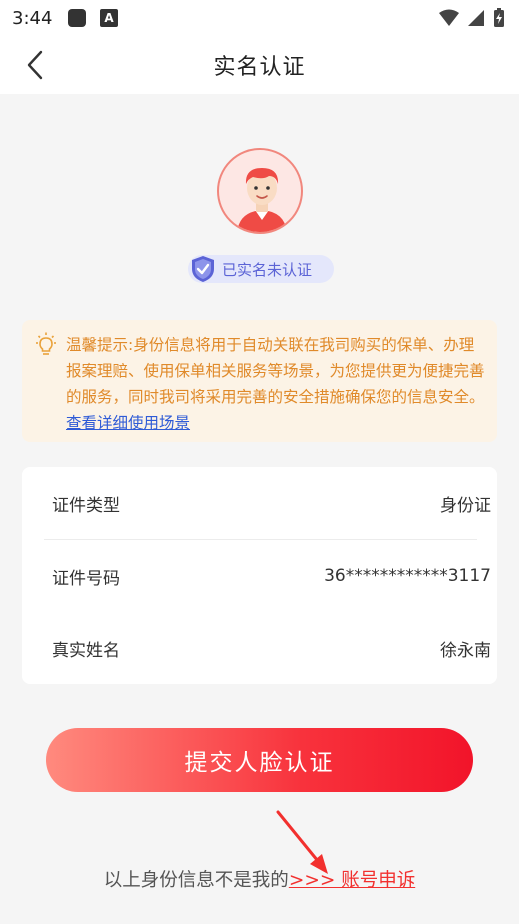 This screenshot has width=519, height=924. Describe the element at coordinates (128, 423) in the screenshot. I see `view-usage-scenarios-link: 查看详细使用场景` at that location.